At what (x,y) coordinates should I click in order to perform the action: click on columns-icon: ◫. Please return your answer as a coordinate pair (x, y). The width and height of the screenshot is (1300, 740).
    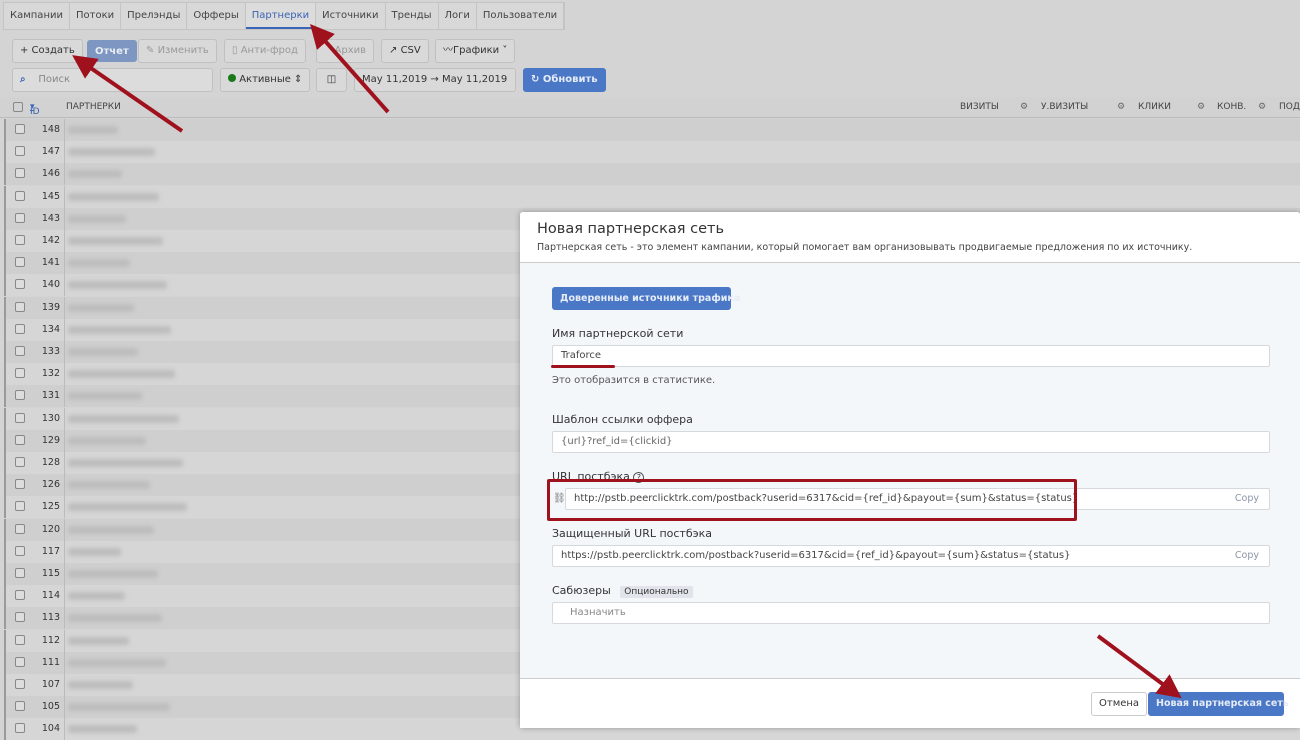
    Looking at the image, I should click on (331, 79).